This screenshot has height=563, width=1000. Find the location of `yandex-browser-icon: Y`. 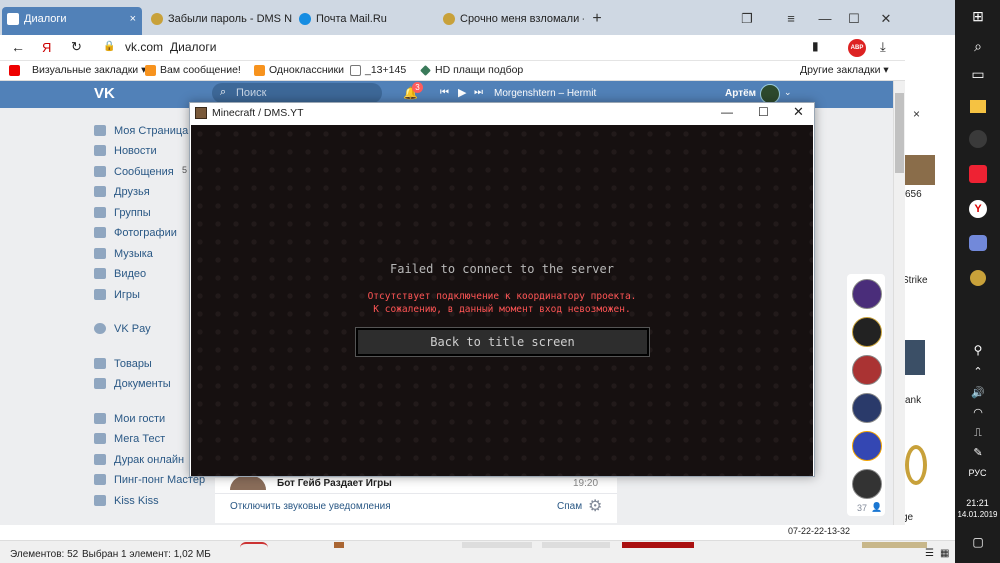

yandex-browser-icon: Y is located at coordinates (978, 209).